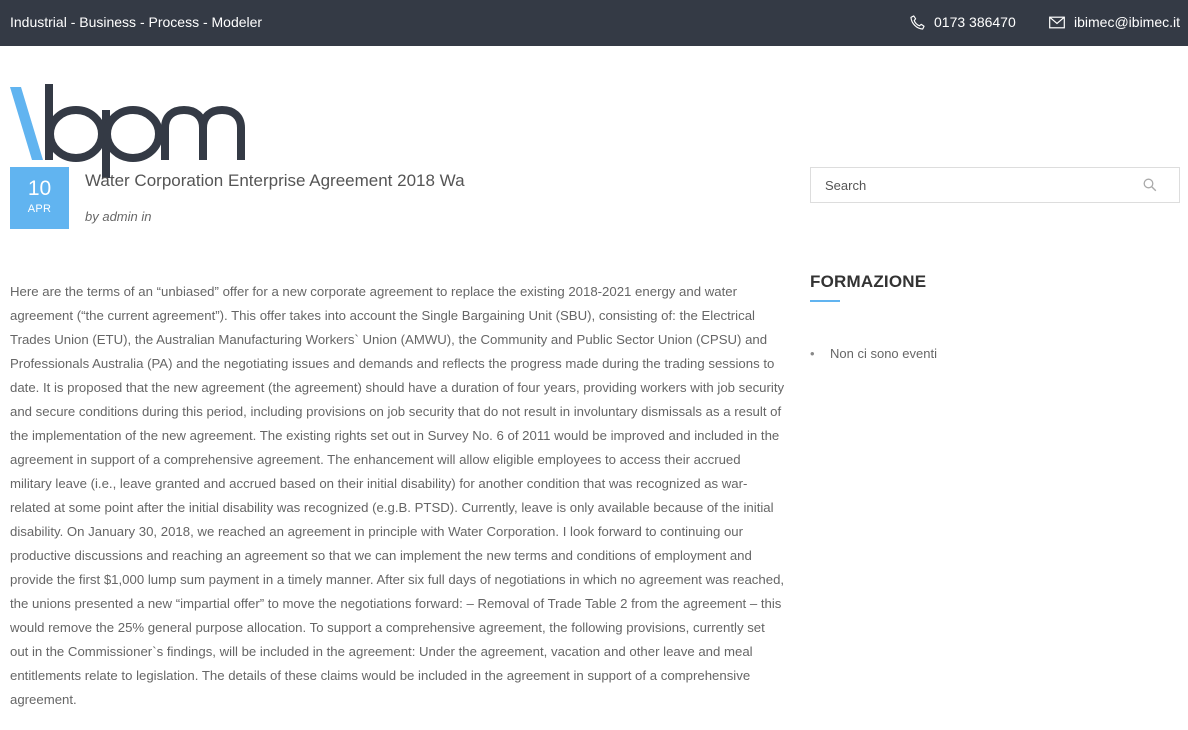 The height and width of the screenshot is (730, 1188). What do you see at coordinates (971, 185) in the screenshot?
I see `search-input` at bounding box center [971, 185].